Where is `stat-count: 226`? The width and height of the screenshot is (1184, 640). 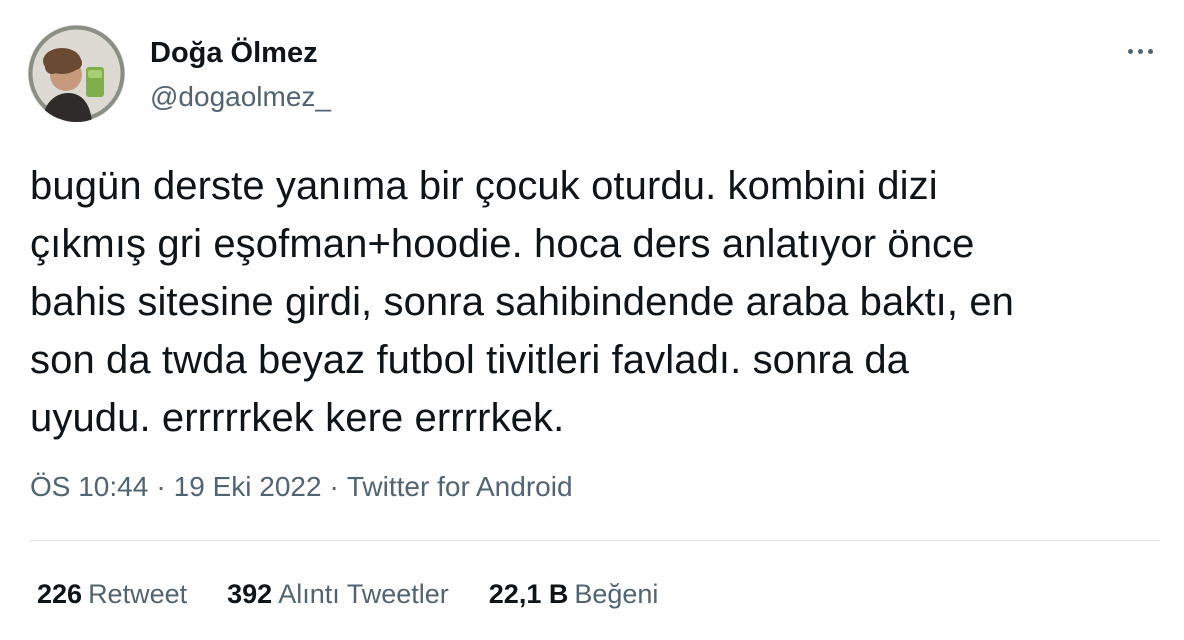 stat-count: 226 is located at coordinates (60, 594).